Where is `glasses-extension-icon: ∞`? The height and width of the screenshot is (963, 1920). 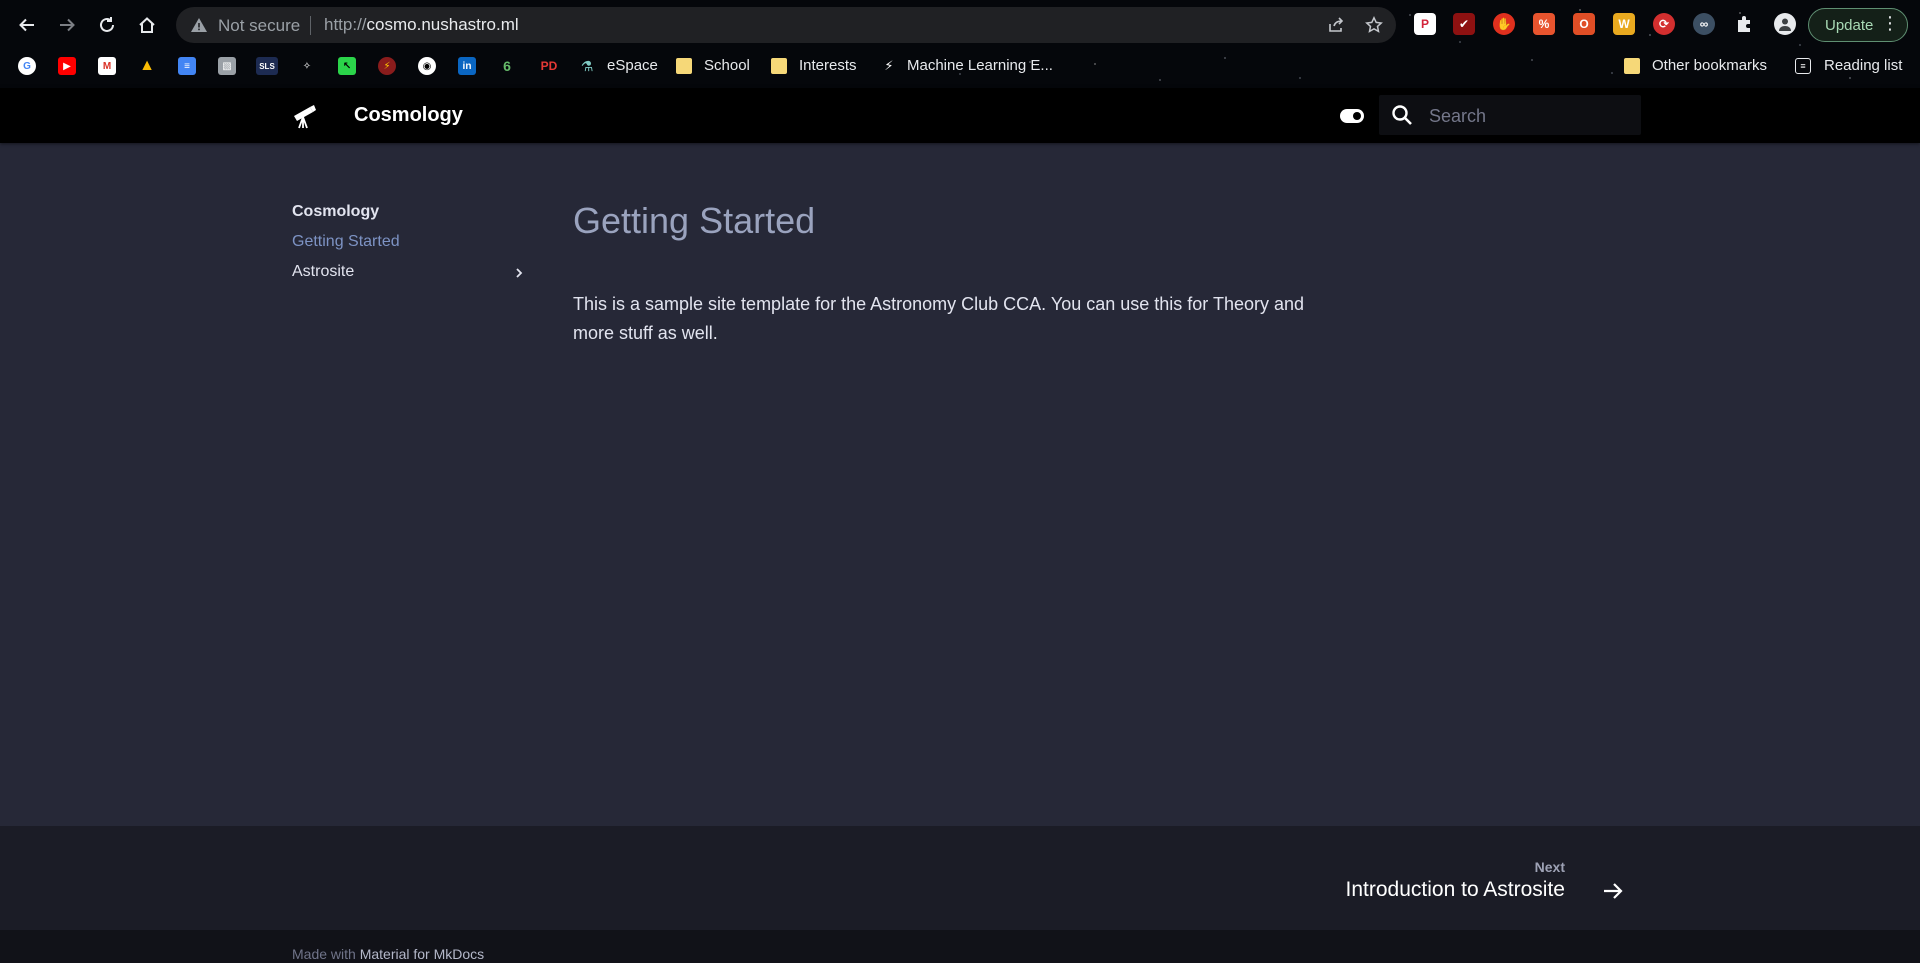
glasses-extension-icon: ∞ is located at coordinates (1704, 24).